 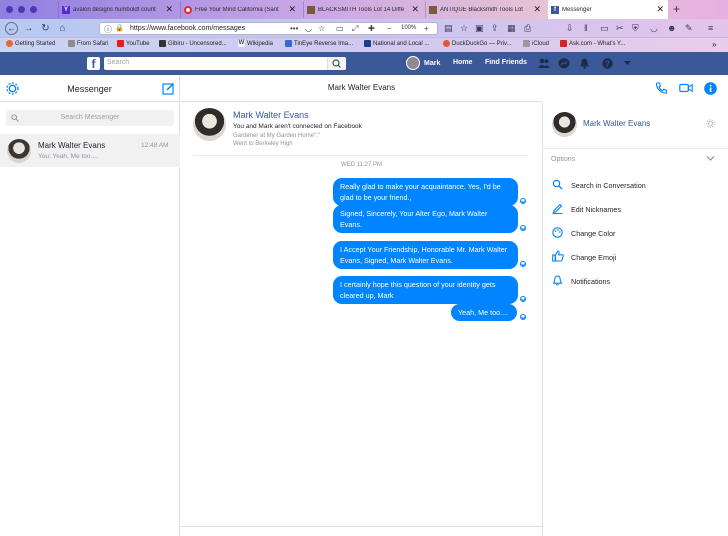 I want to click on browser-tab: Free Your Mind California (Sant ✕, so click(x=240, y=9).